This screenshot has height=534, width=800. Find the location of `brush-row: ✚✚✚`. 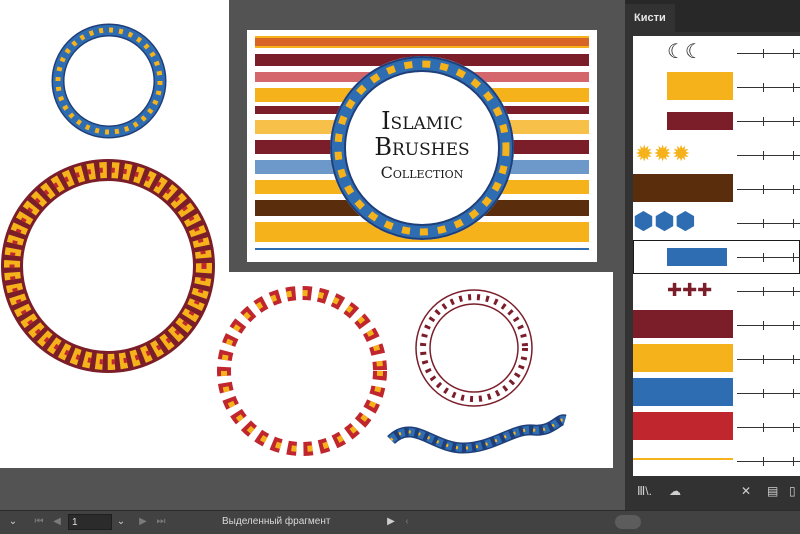

brush-row: ✚✚✚ is located at coordinates (716, 291).